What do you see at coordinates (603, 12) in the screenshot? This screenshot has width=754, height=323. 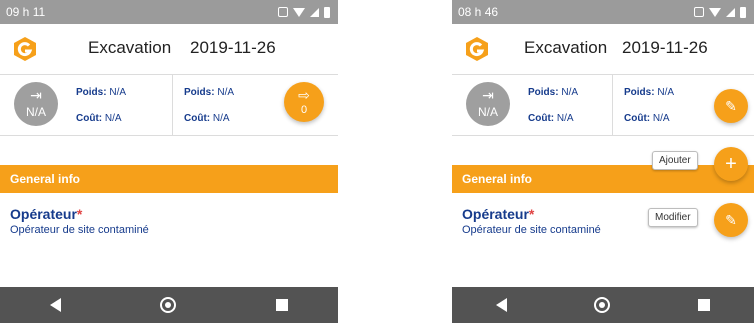 I see `status-bar: 08 h 46` at bounding box center [603, 12].